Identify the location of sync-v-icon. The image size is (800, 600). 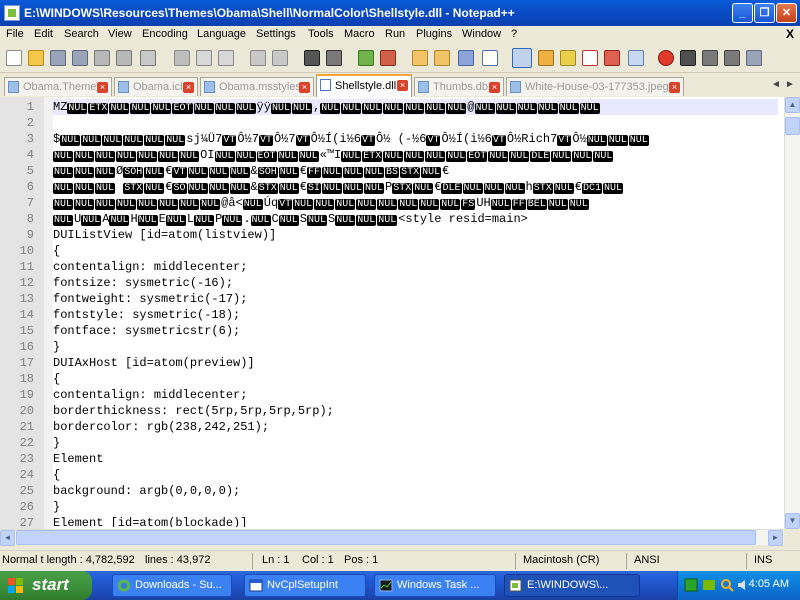
(420, 58).